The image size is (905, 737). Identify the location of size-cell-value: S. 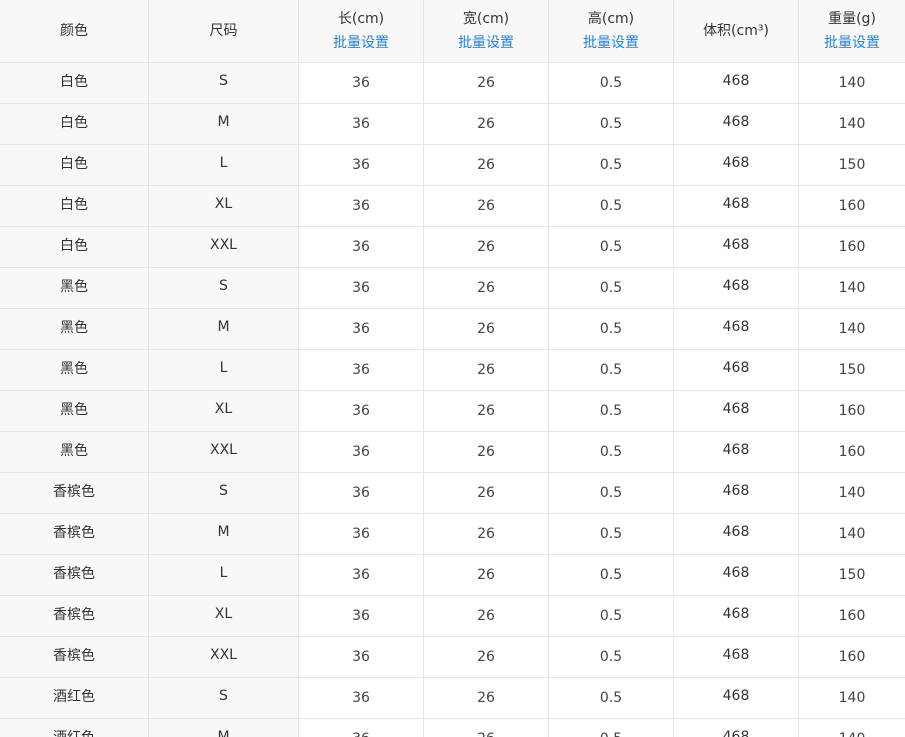
(223, 81).